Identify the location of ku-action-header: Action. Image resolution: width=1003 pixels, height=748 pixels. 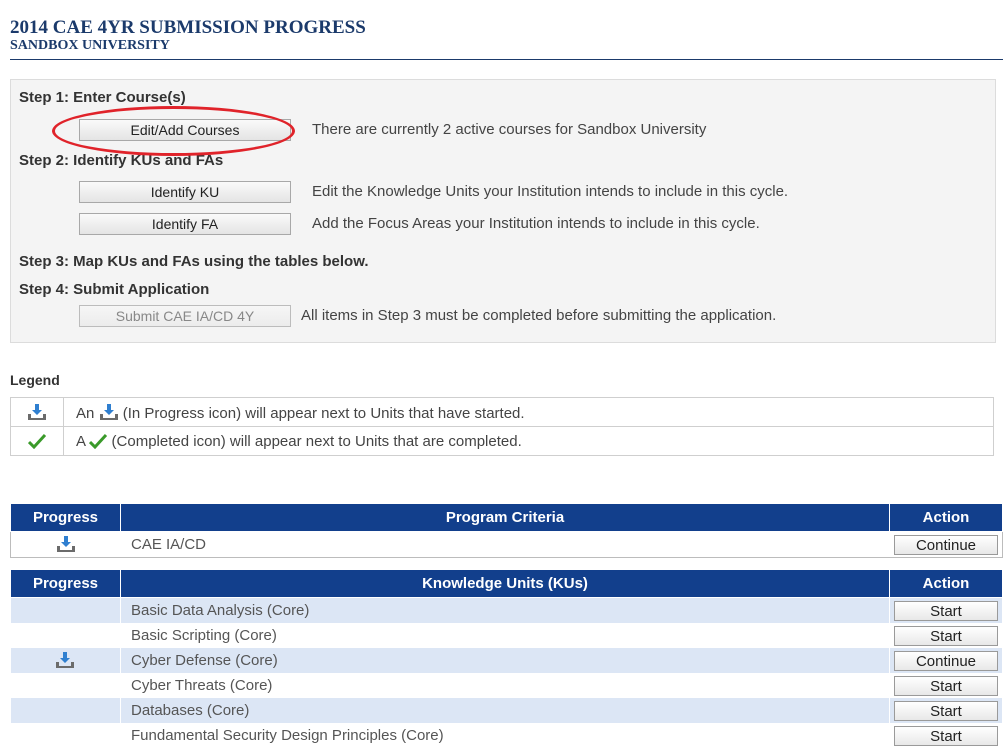
(946, 583).